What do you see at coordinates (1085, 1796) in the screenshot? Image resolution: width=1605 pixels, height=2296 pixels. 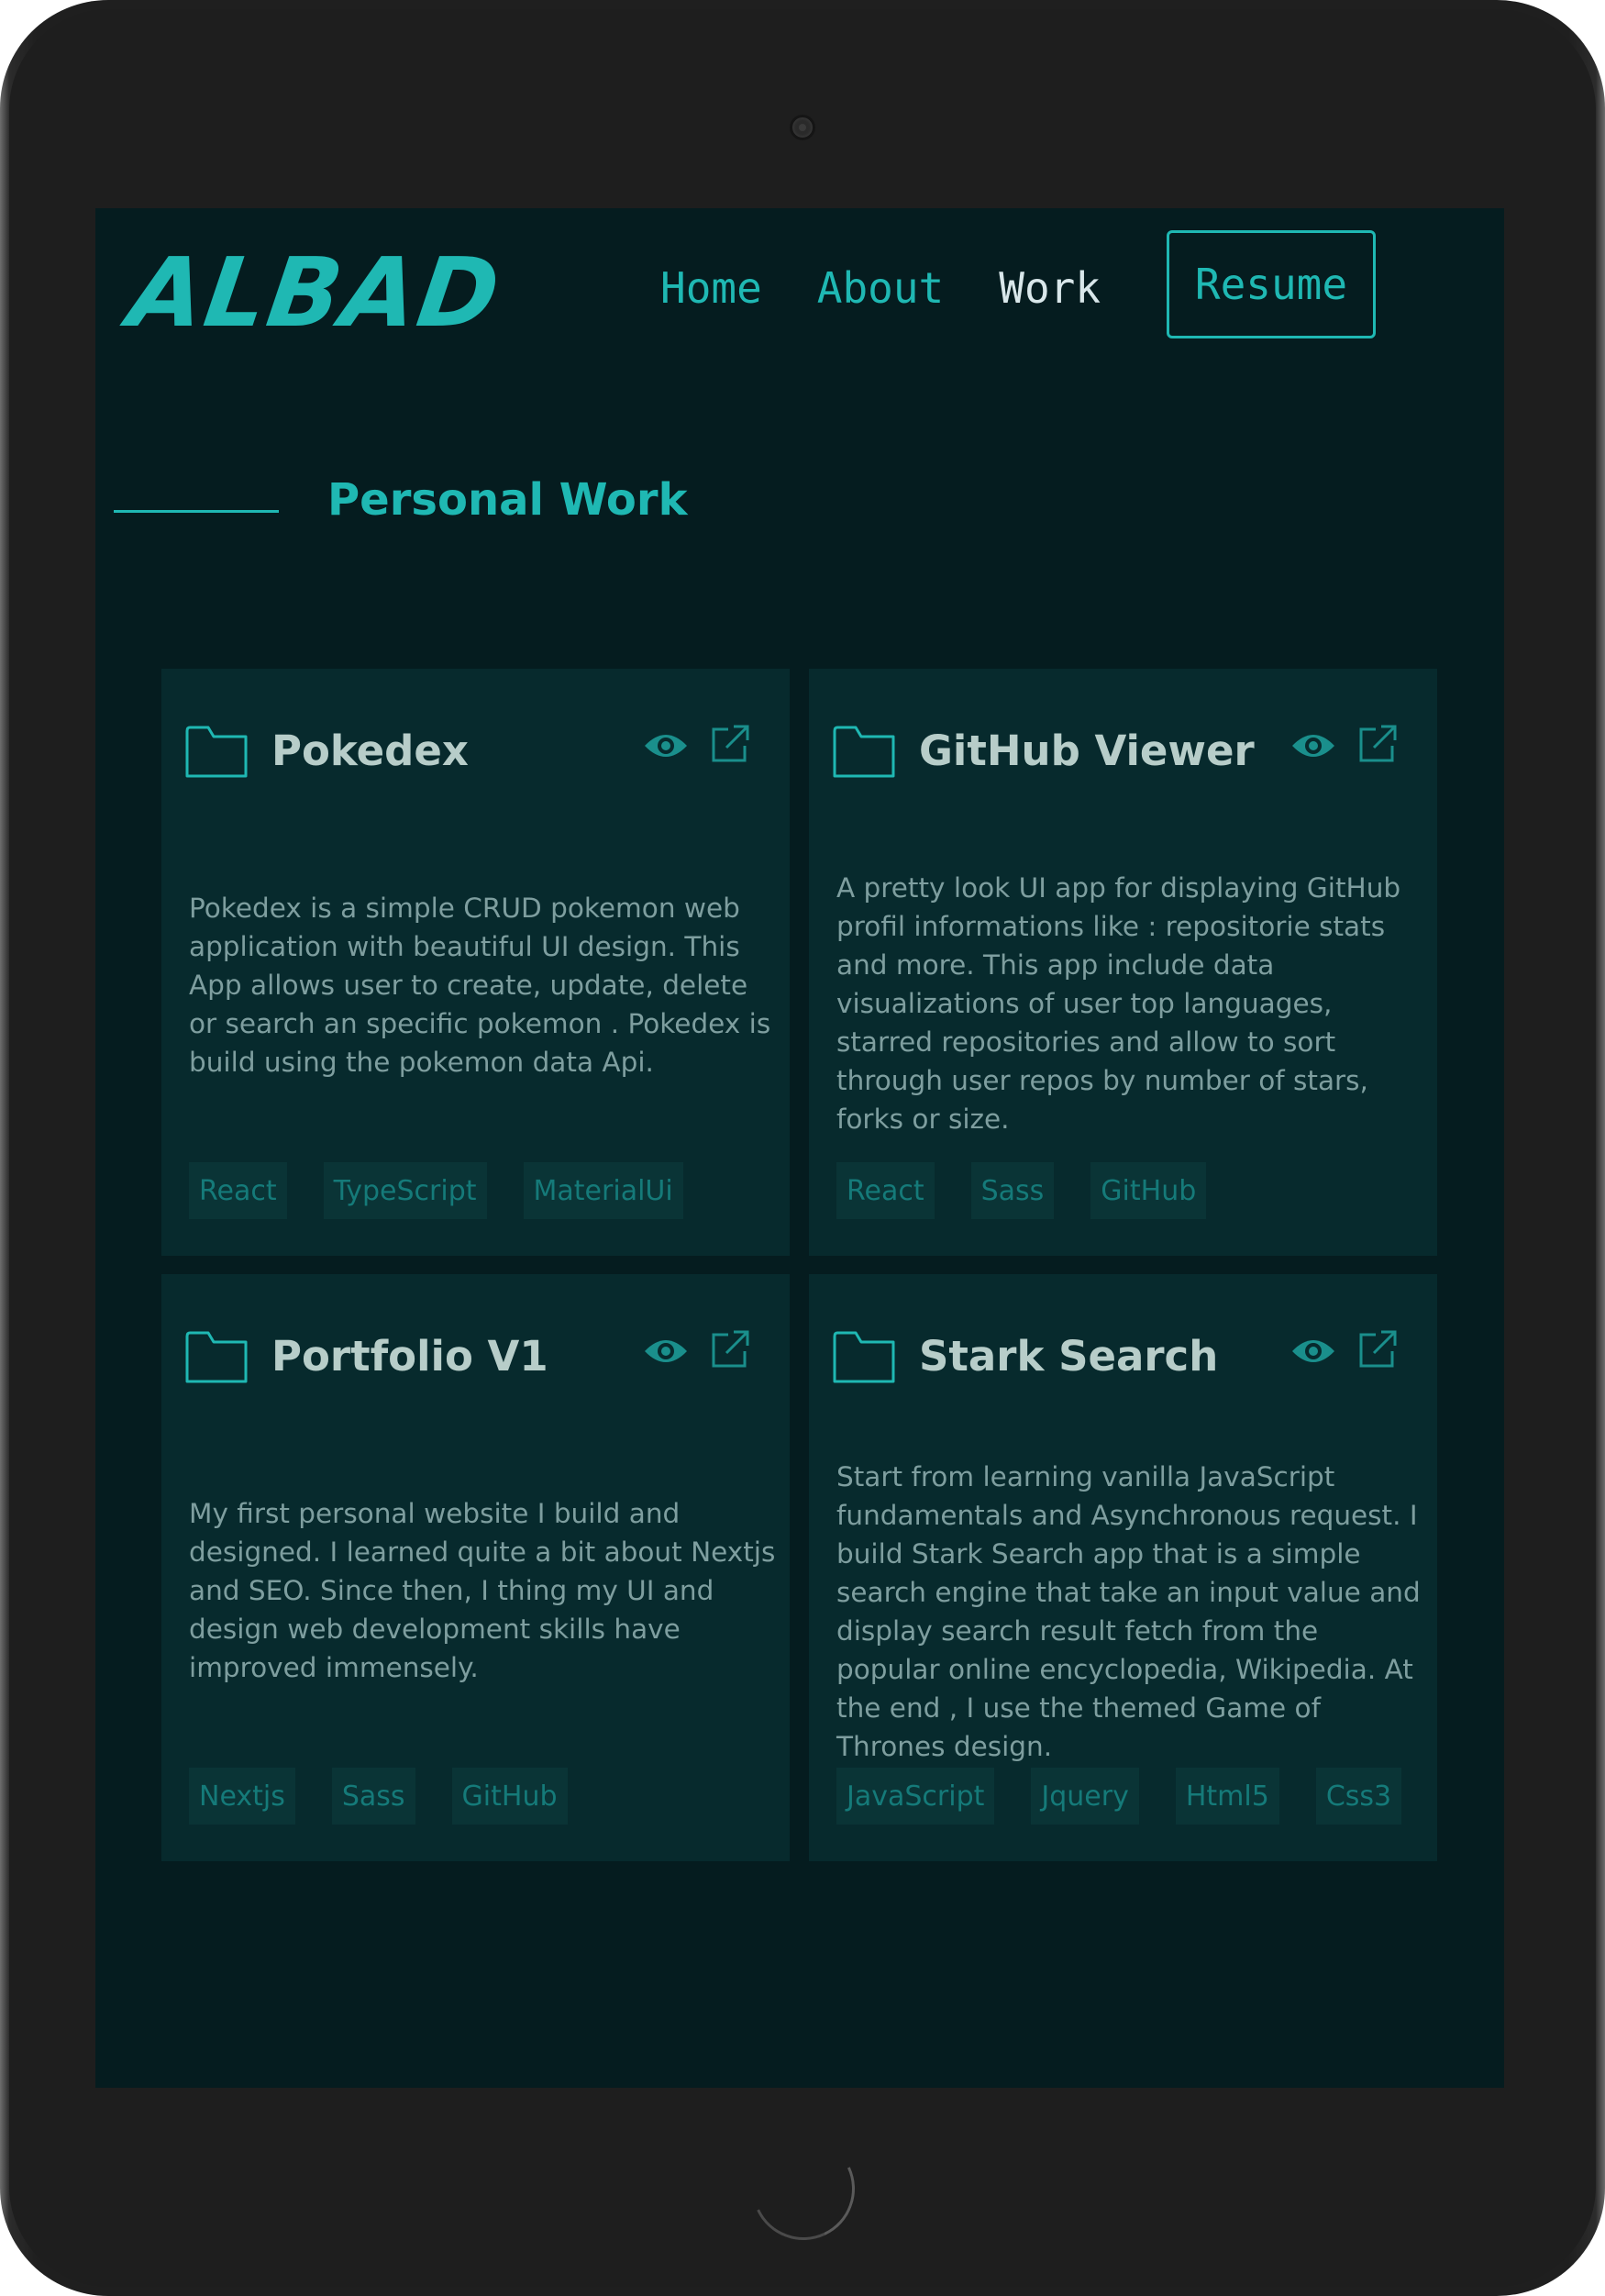 I see `tech-tag: Jquery` at bounding box center [1085, 1796].